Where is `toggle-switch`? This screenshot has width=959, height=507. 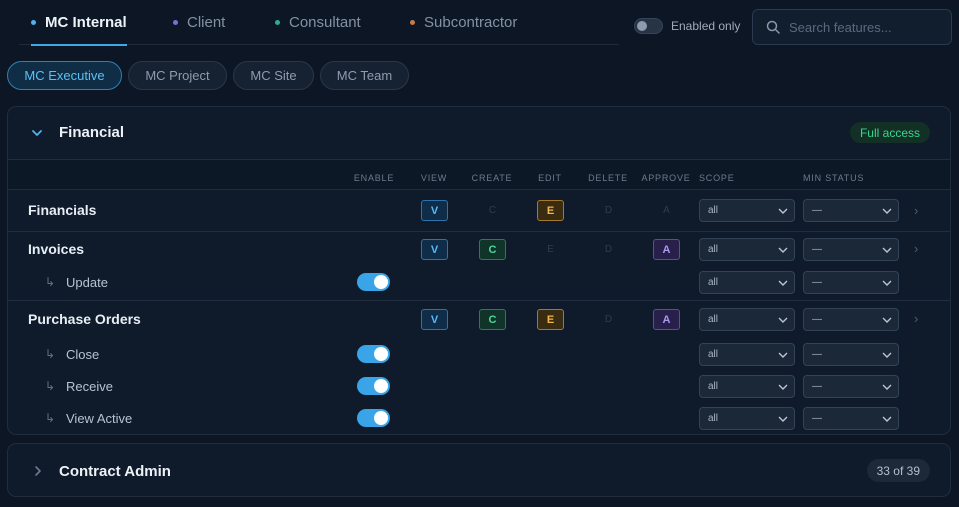 toggle-switch is located at coordinates (648, 26).